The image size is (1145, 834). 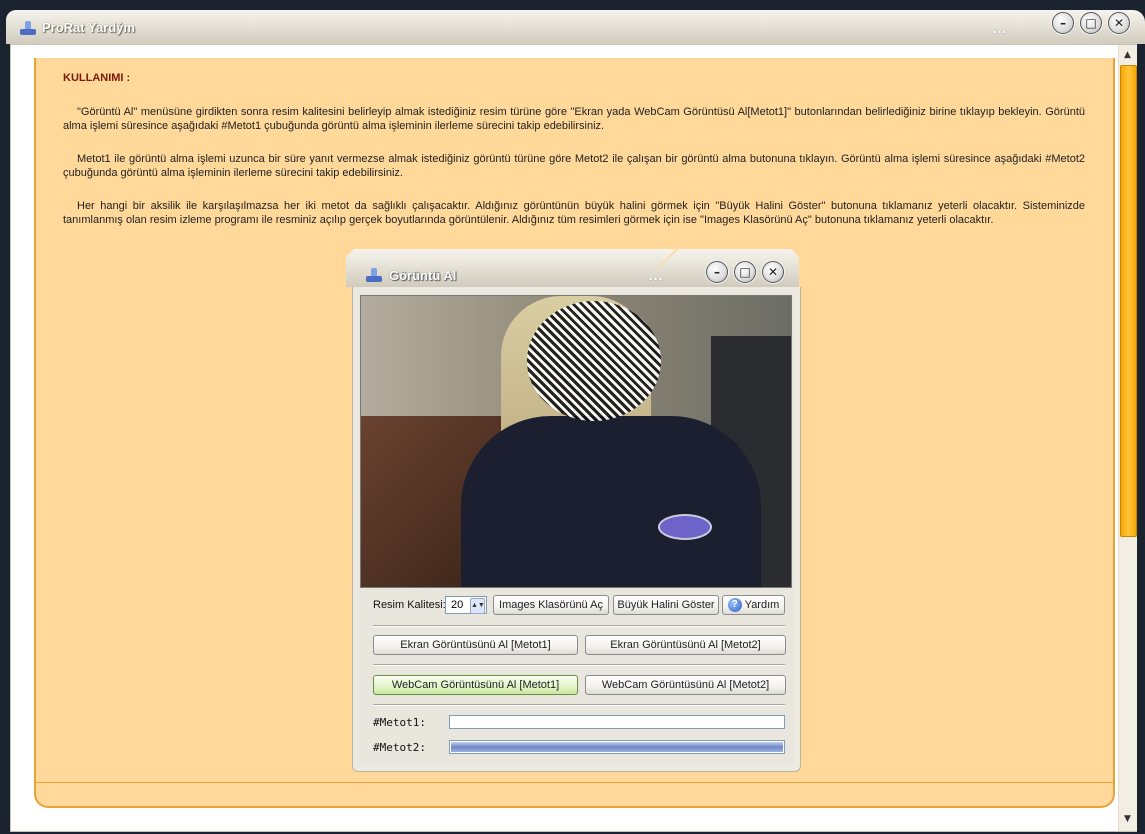 What do you see at coordinates (734, 605) in the screenshot?
I see `help-icon: ?` at bounding box center [734, 605].